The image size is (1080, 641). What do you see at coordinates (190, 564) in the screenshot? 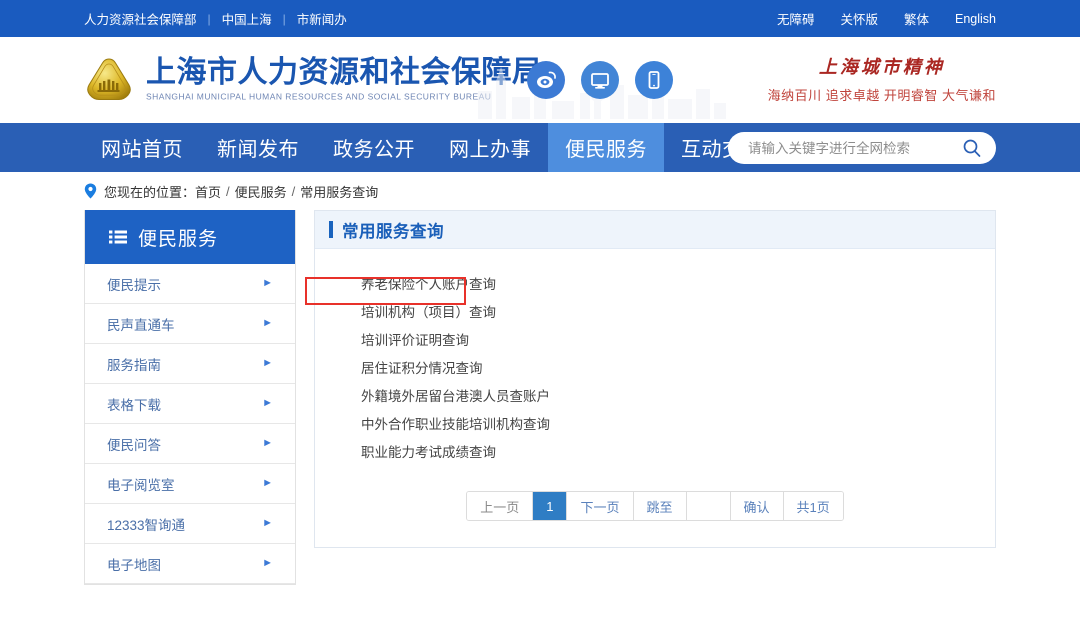
I see `sidebar-item-electronic-map: 电子地图 ►` at bounding box center [190, 564].